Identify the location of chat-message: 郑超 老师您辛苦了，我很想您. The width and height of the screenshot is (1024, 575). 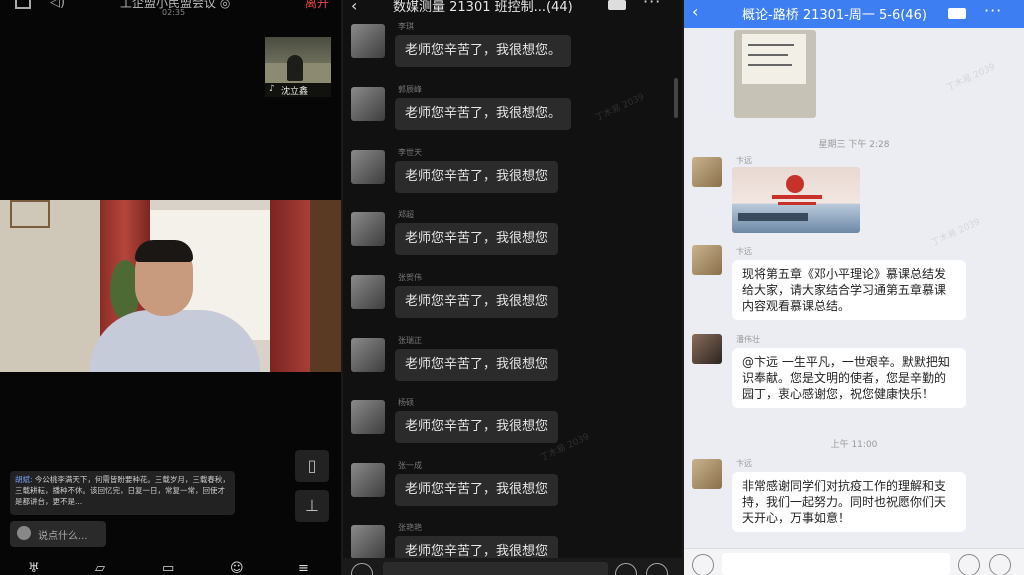
(512, 241).